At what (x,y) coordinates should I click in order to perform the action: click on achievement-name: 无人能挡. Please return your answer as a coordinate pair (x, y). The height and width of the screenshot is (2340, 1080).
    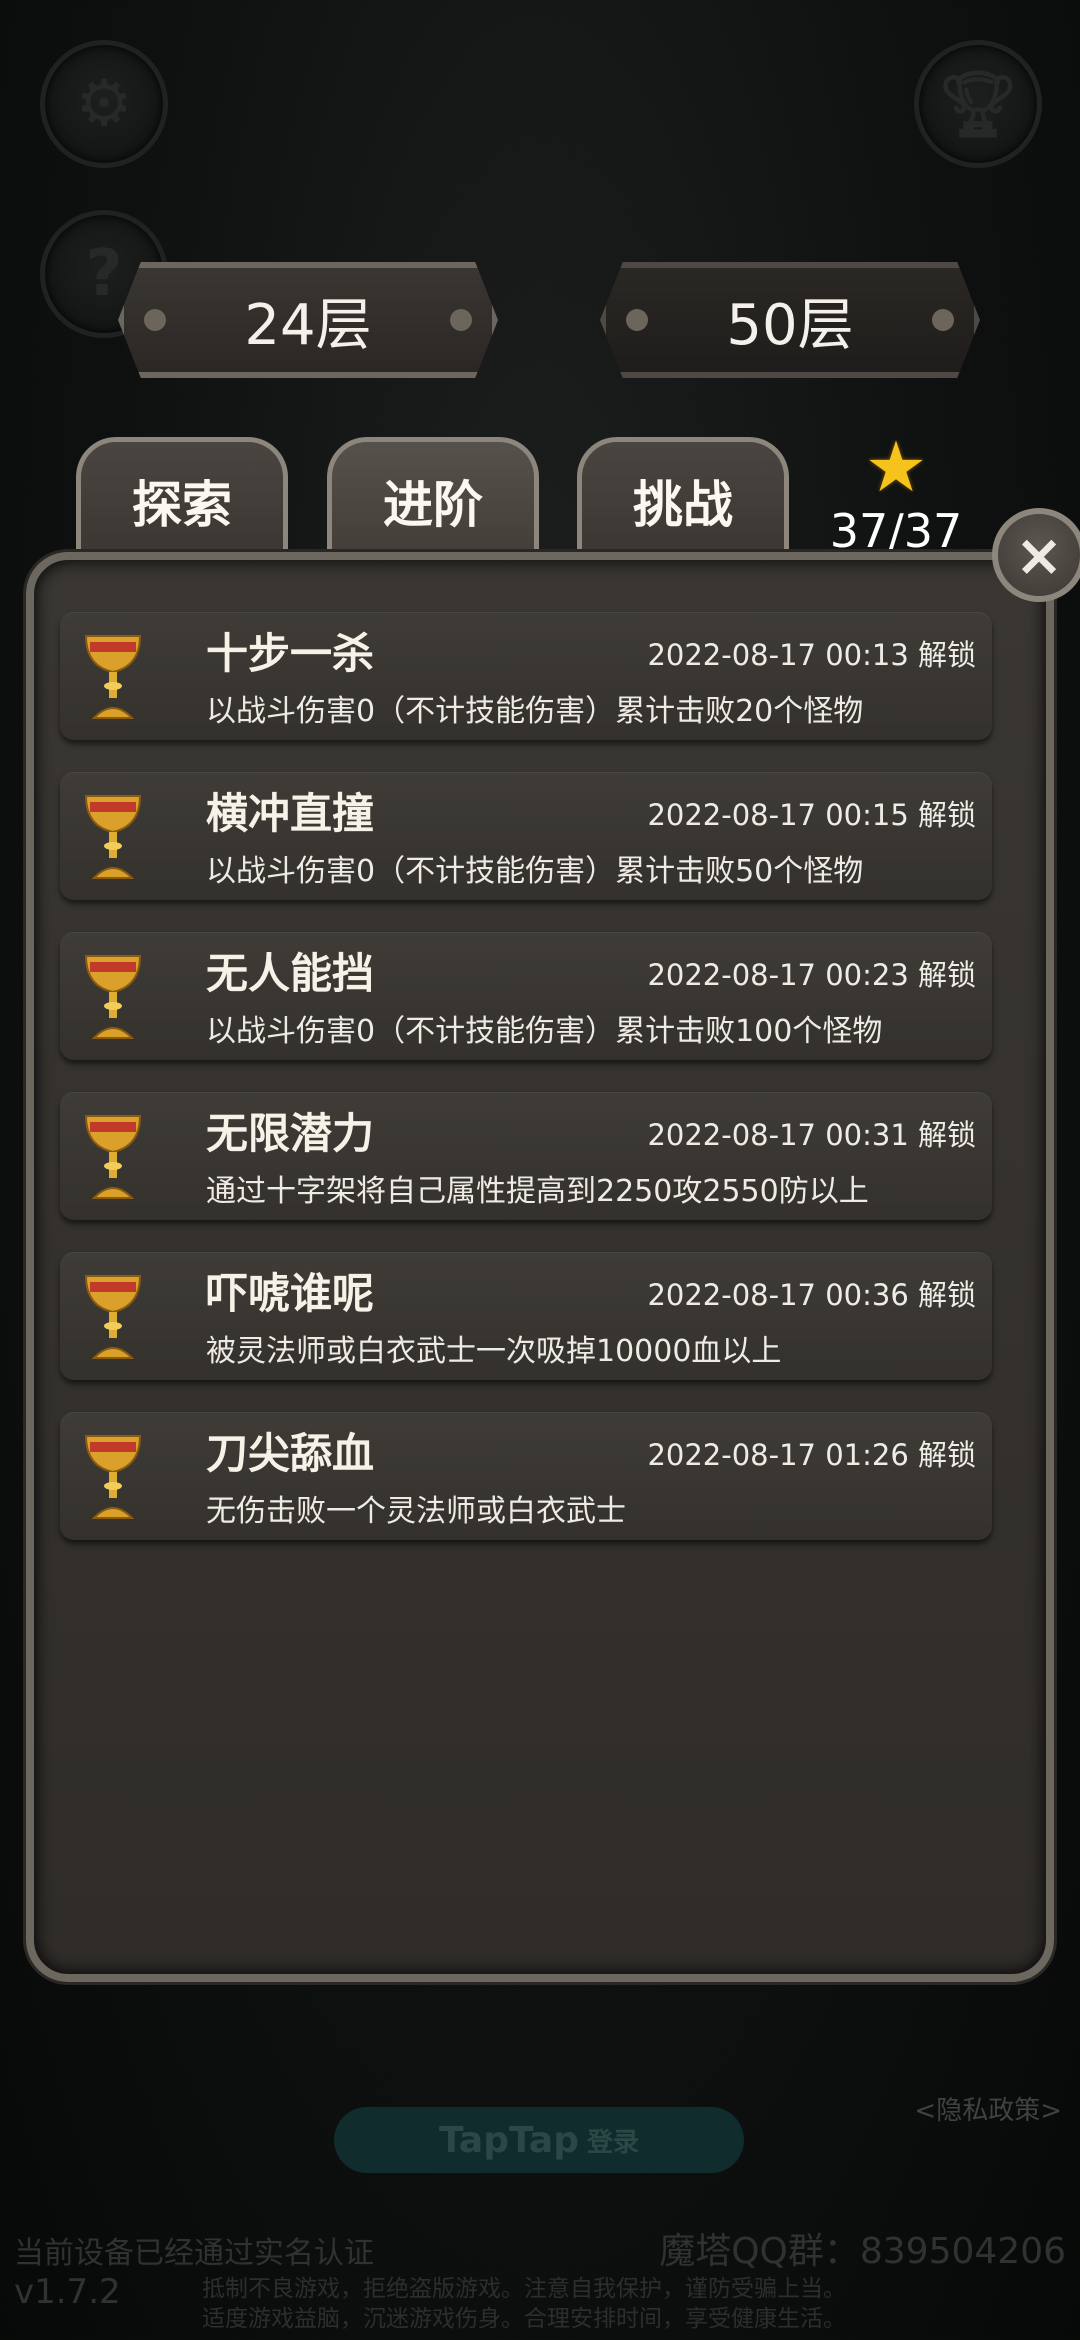
    Looking at the image, I should click on (290, 973).